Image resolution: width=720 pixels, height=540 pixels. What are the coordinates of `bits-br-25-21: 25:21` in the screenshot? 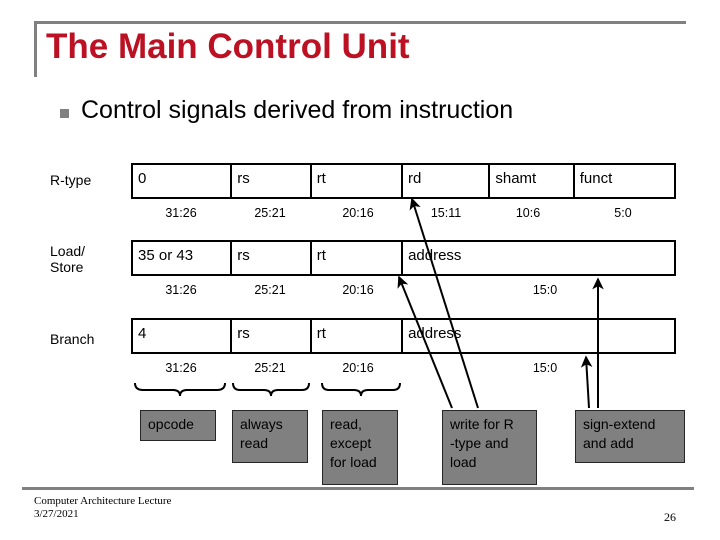 It's located at (270, 368).